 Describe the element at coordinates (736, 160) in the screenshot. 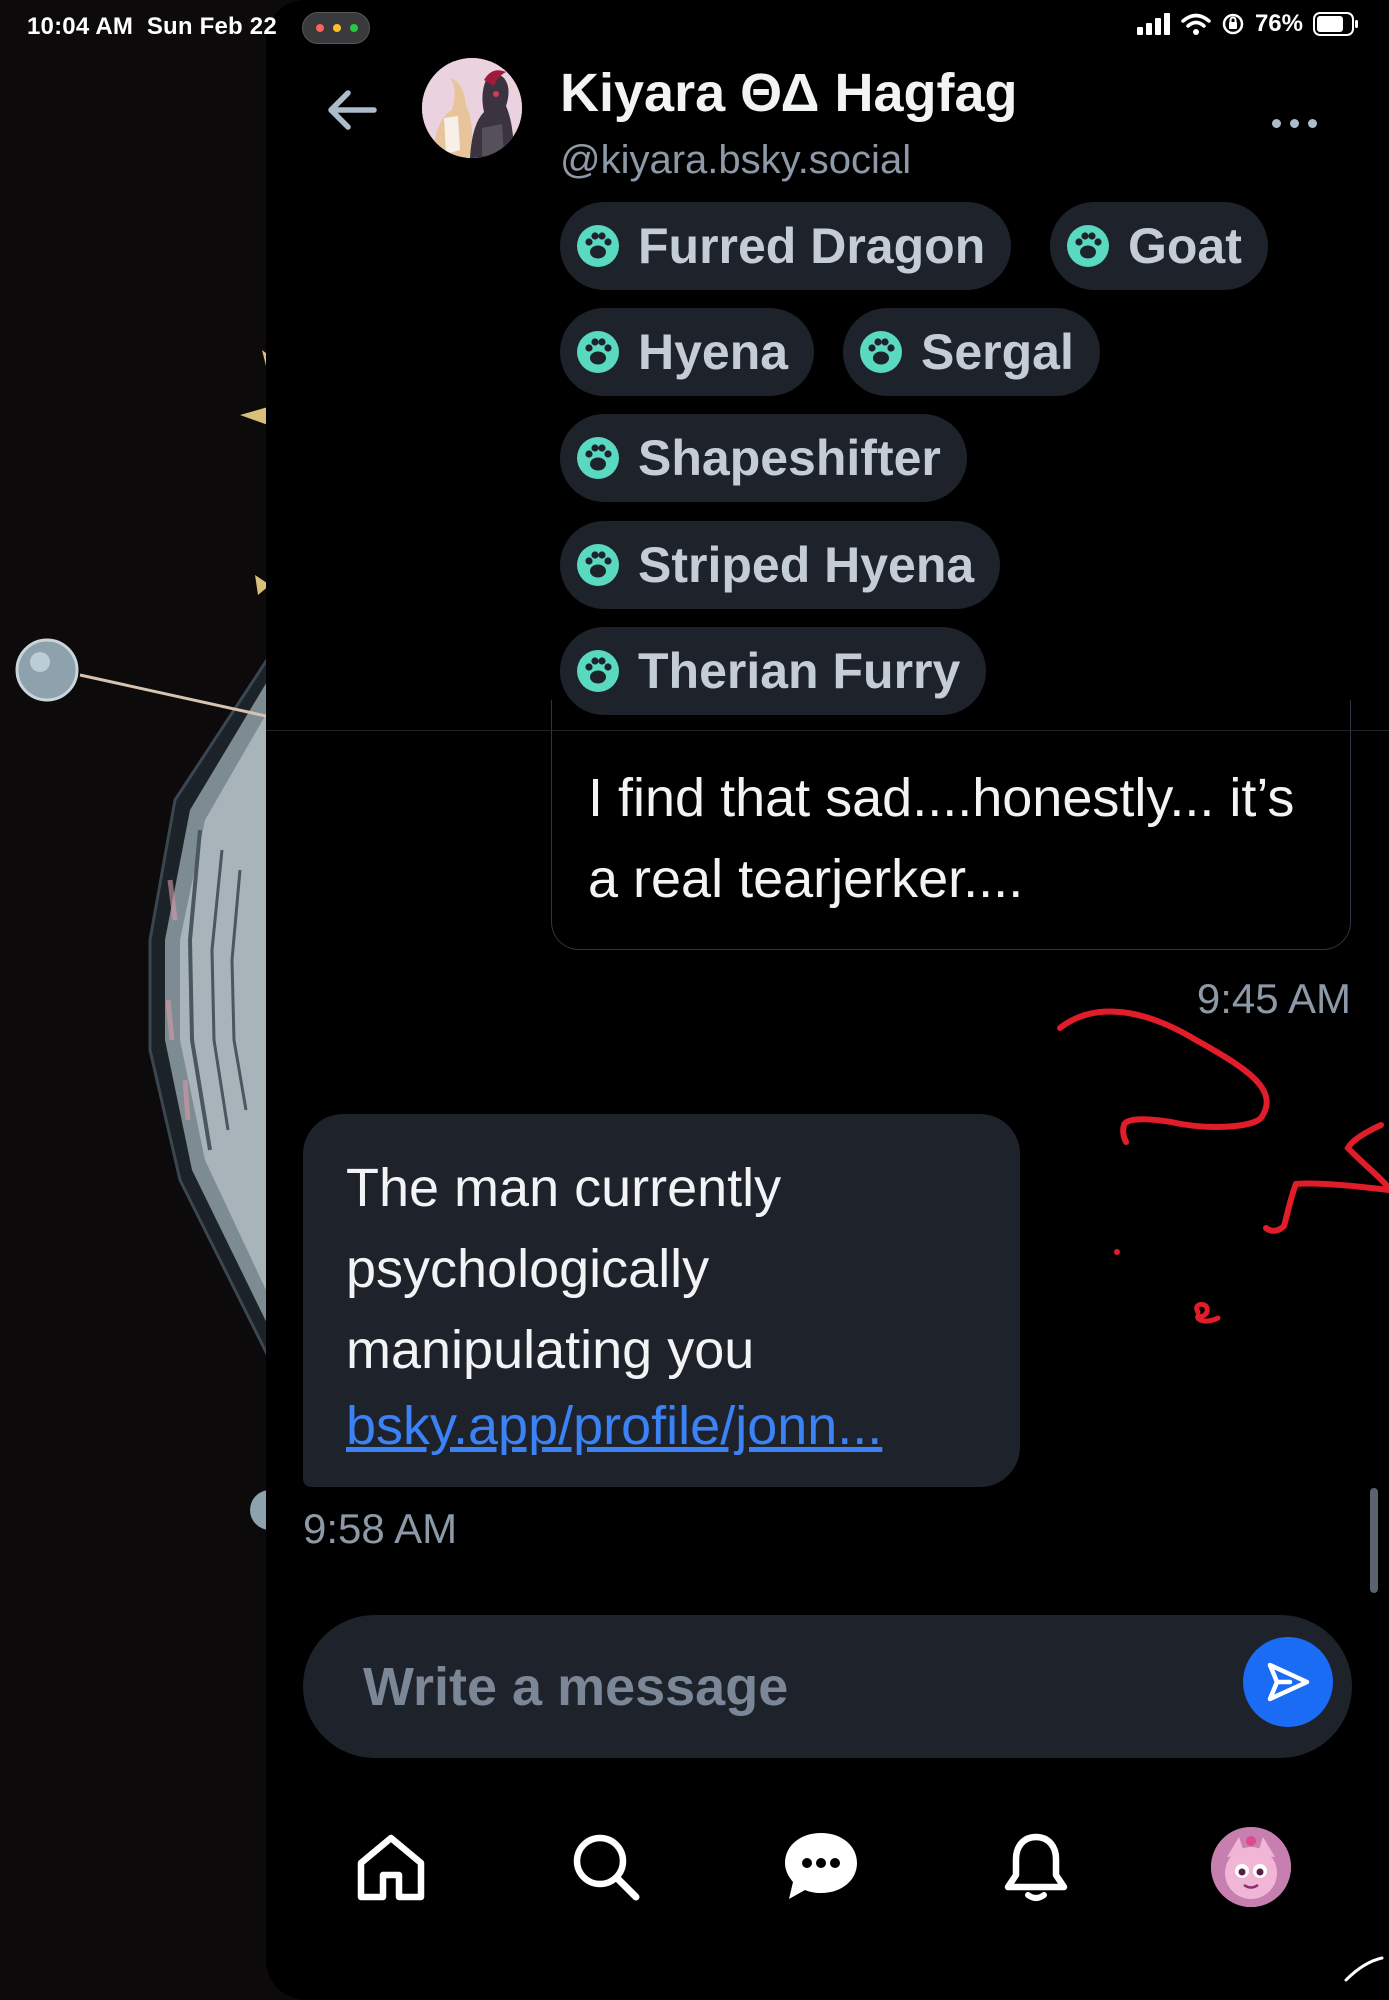

I see `contact-handle: @kiyara.bsky.social` at that location.